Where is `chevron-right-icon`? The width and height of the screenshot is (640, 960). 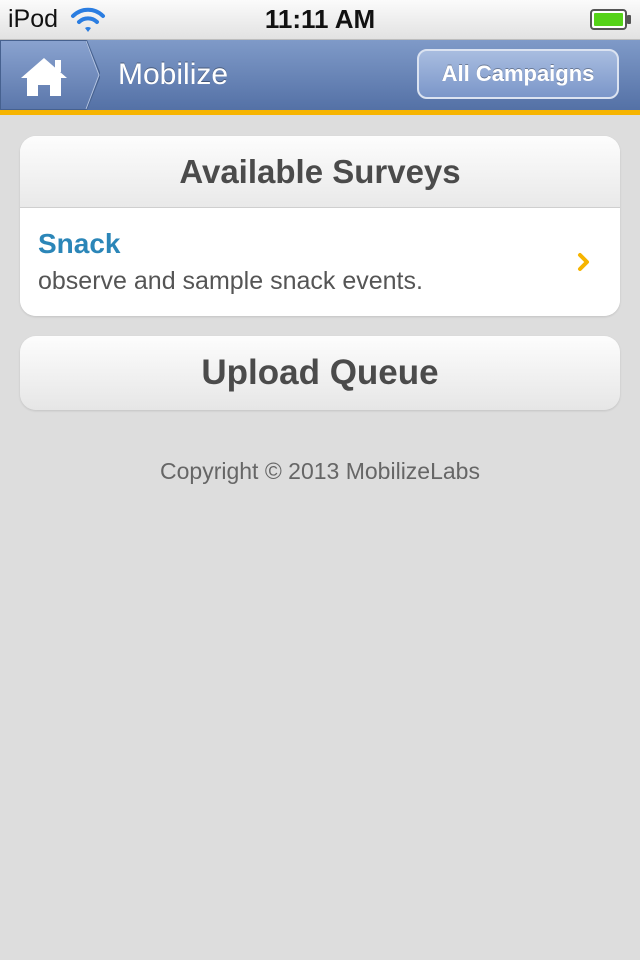 chevron-right-icon is located at coordinates (584, 262).